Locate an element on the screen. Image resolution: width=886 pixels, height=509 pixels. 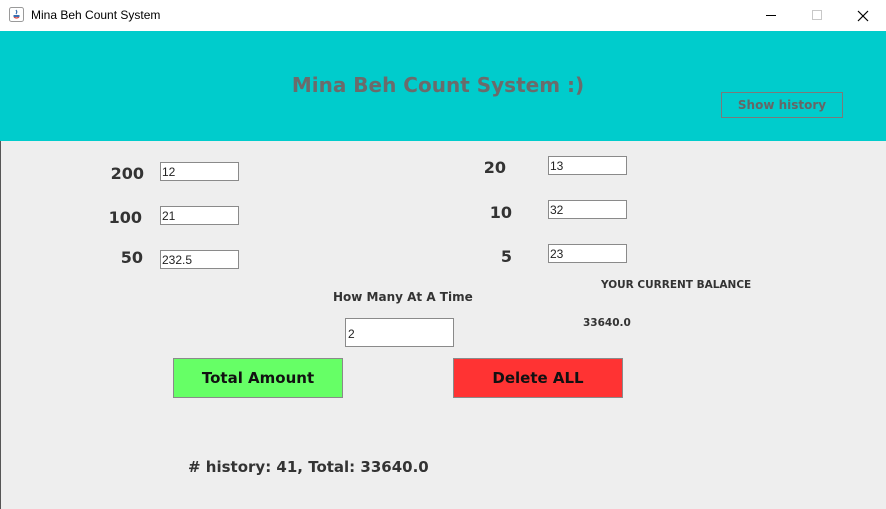
close-icon is located at coordinates (863, 15).